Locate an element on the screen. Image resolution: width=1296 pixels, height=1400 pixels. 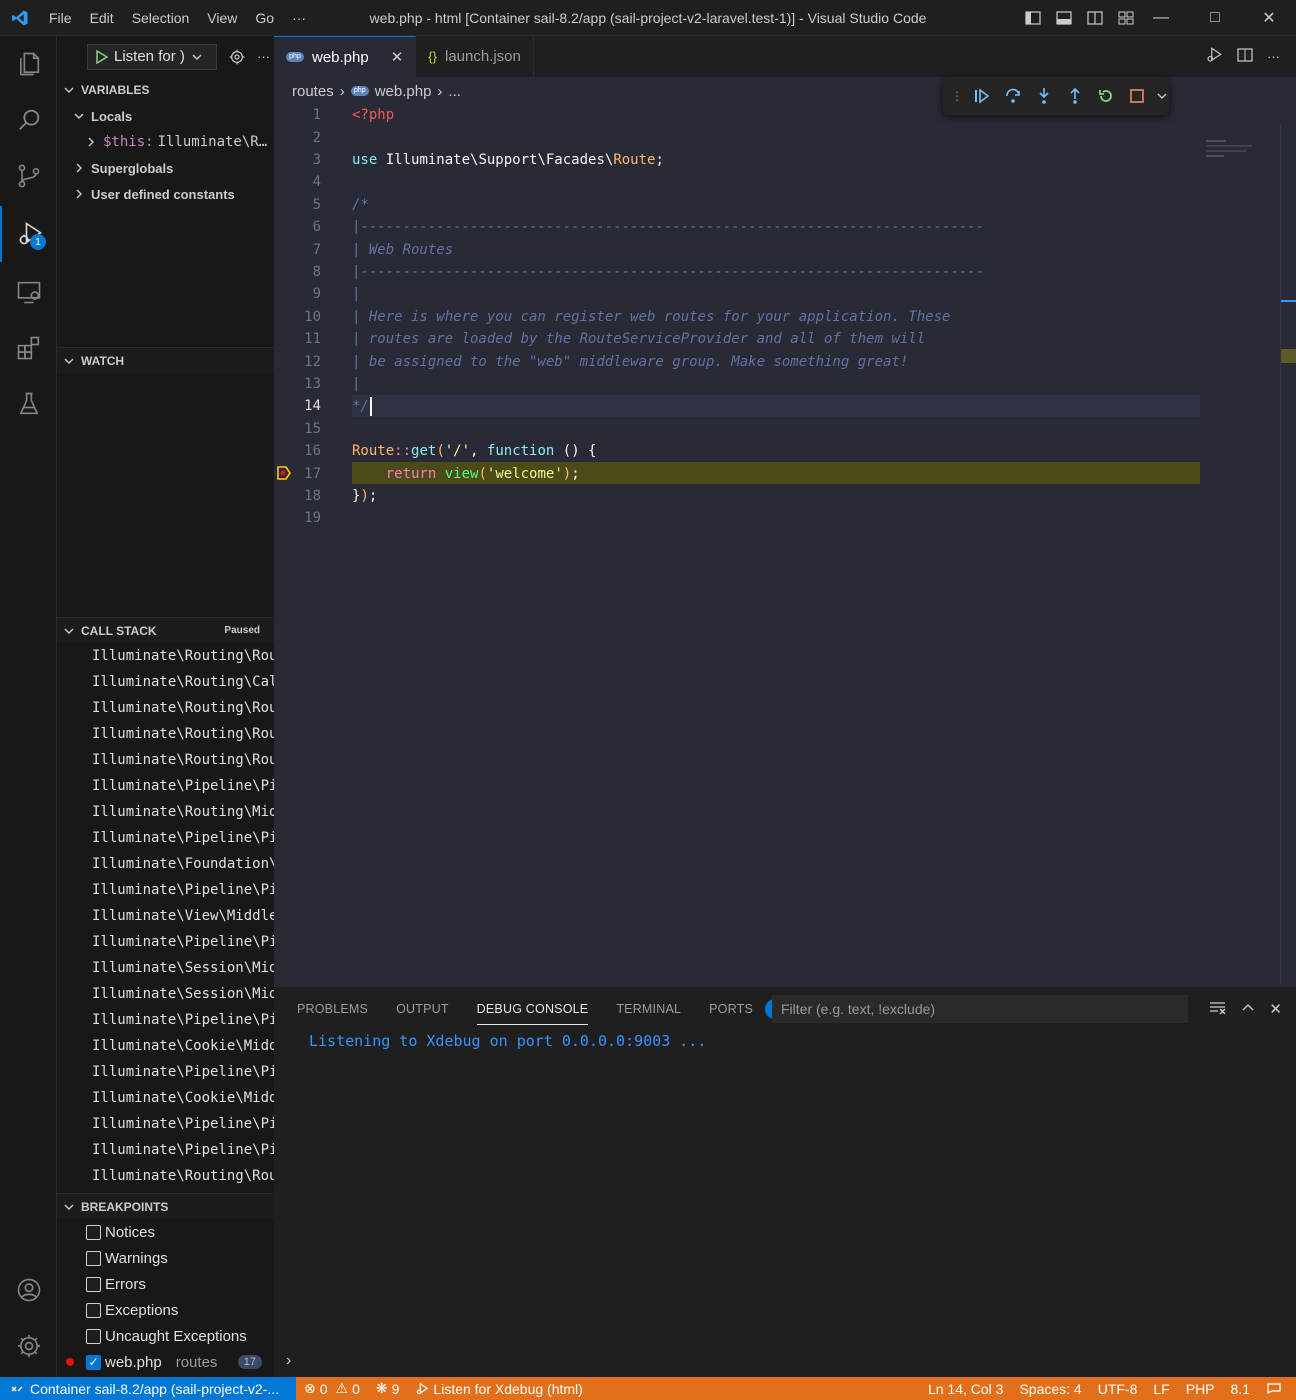
repl-prompt: › is located at coordinates (288, 1361).